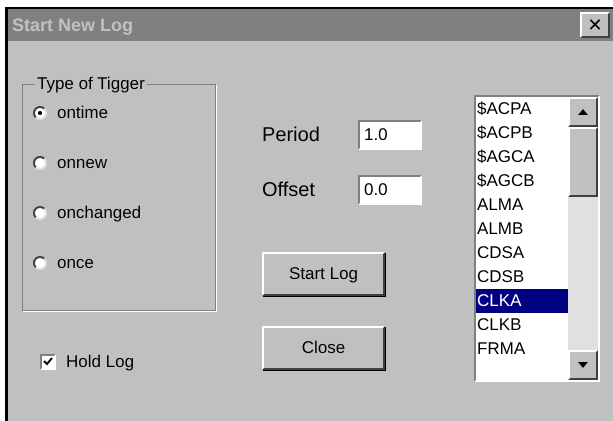  I want to click on list-item: ALMB, so click(522, 229).